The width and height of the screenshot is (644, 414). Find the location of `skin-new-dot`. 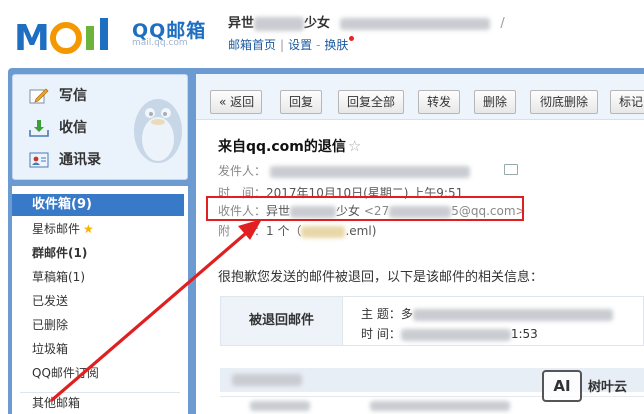

skin-new-dot is located at coordinates (352, 38).